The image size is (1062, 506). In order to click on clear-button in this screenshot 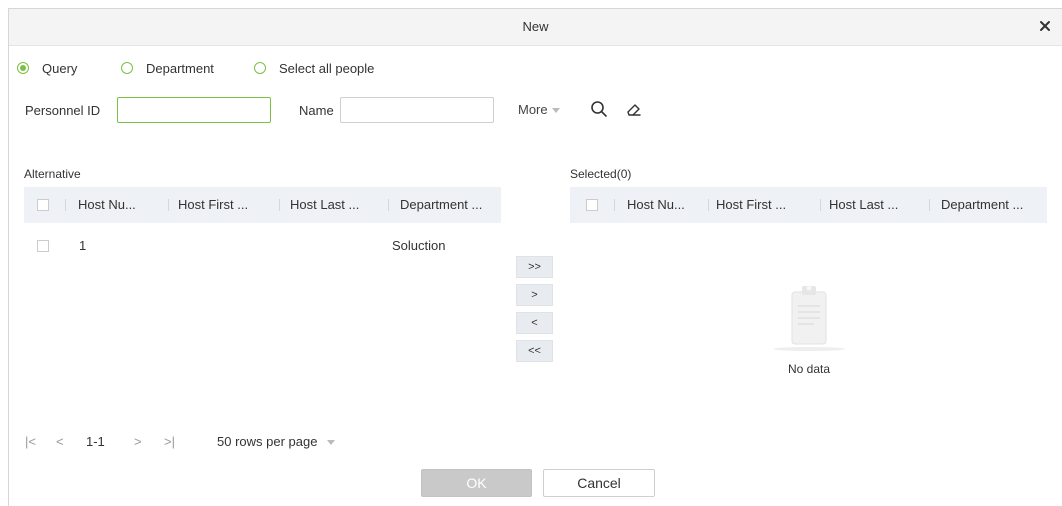, I will do `click(634, 109)`.